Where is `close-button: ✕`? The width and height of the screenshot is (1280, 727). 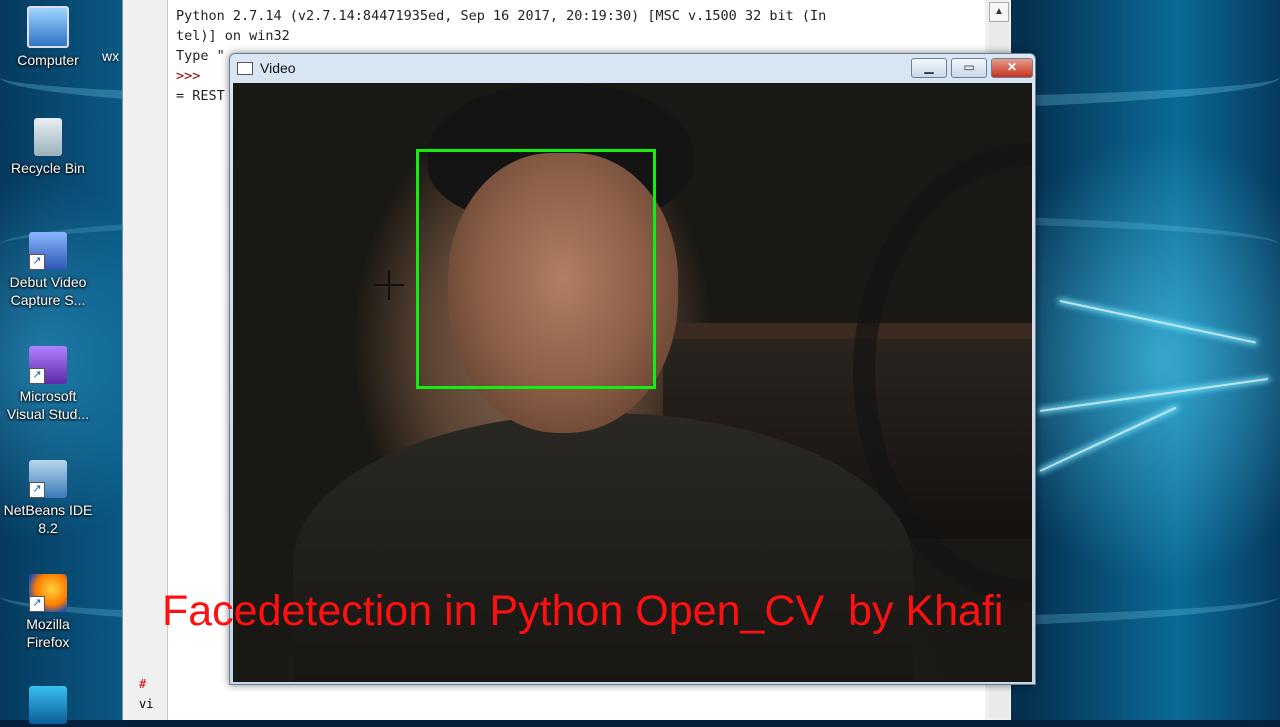
close-button: ✕ is located at coordinates (1012, 68).